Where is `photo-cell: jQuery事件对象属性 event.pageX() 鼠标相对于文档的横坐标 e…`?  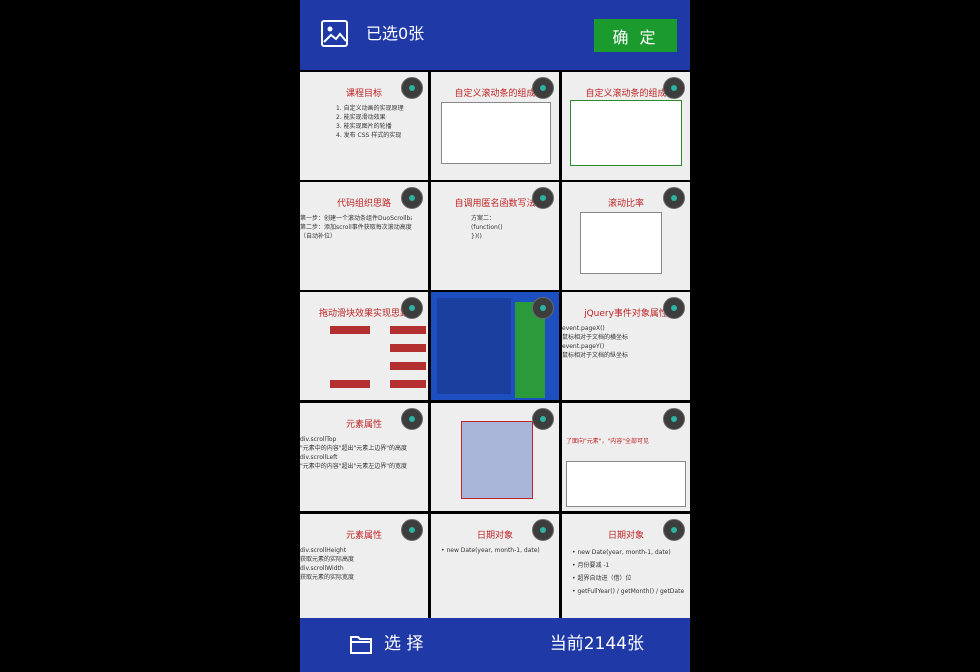
photo-cell: jQuery事件对象属性 event.pageX() 鼠标相对于文档的横坐标 e… is located at coordinates (626, 346).